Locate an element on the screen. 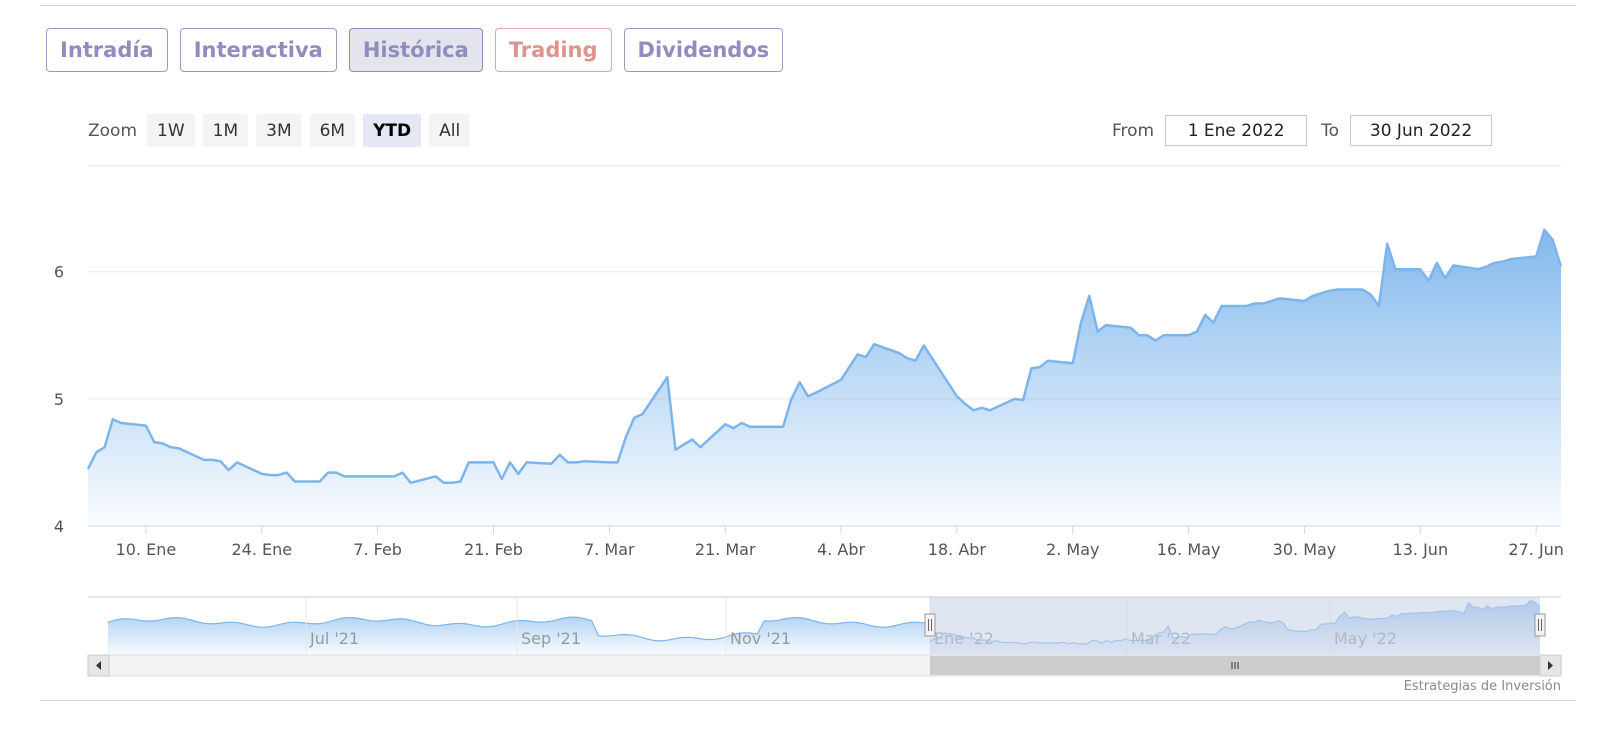 This screenshot has width=1621, height=731. x-tick-label: 4. Abr is located at coordinates (841, 549).